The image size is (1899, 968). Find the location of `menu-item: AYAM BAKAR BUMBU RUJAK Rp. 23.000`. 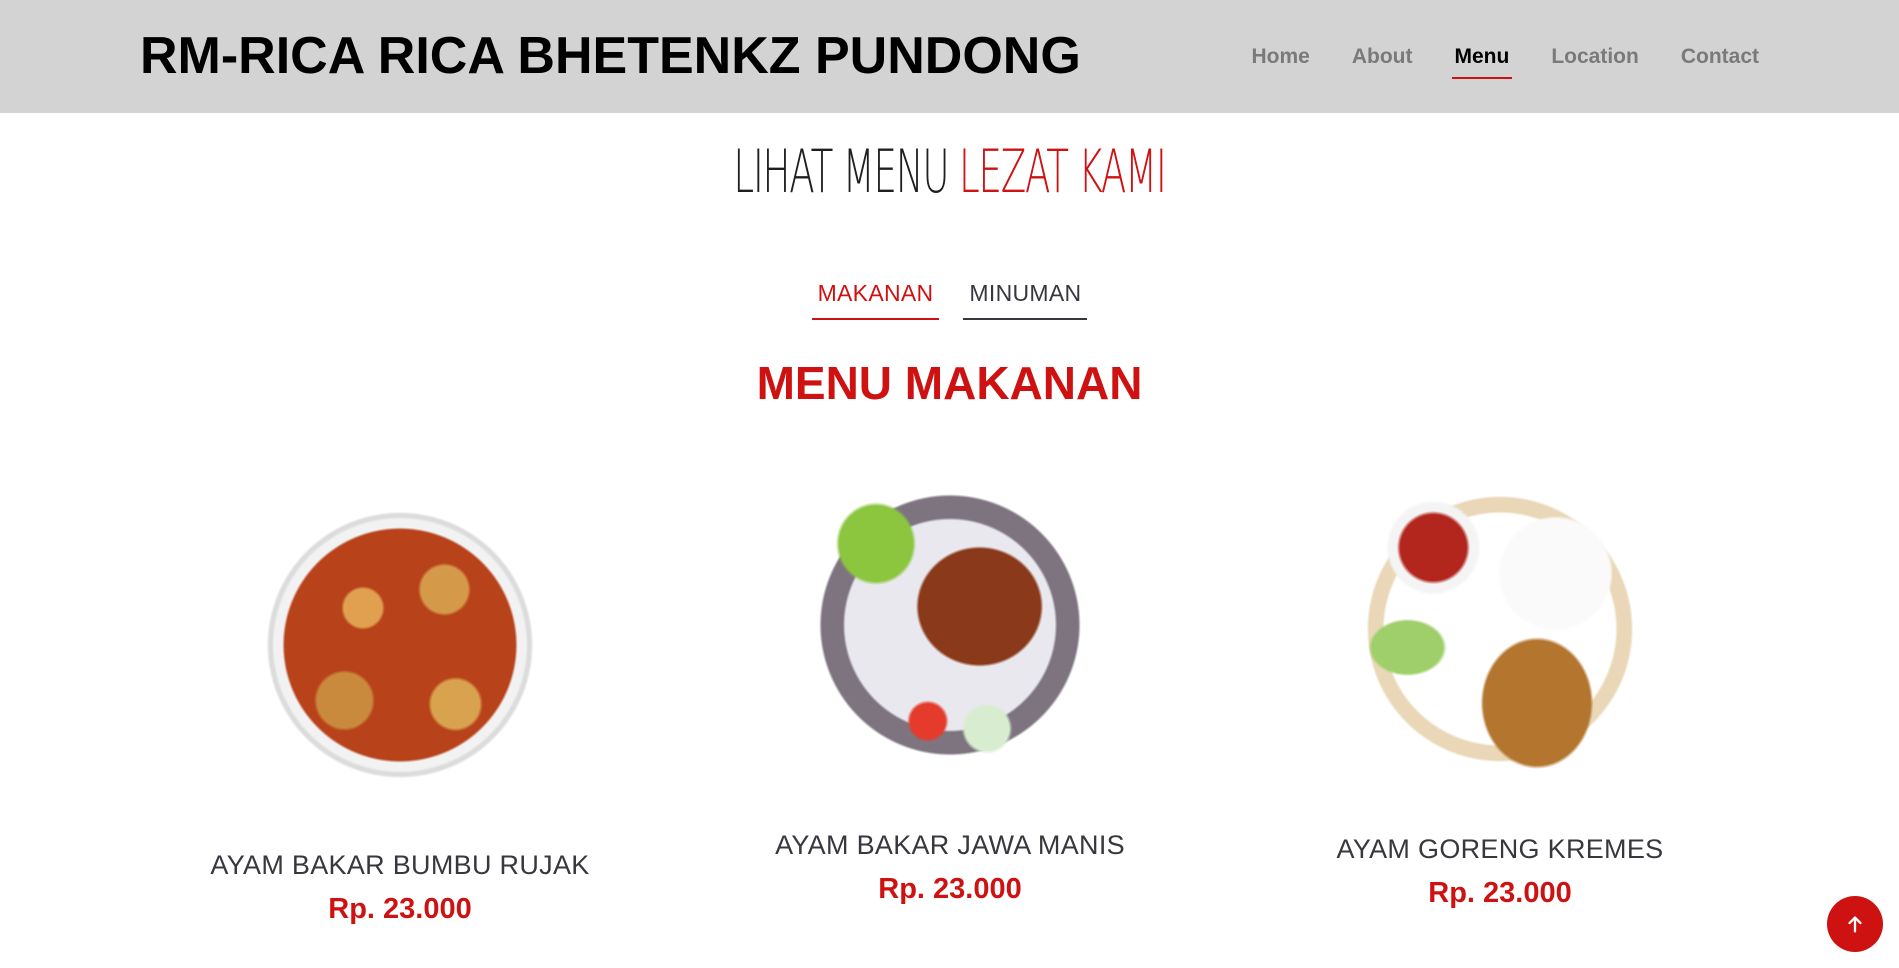

menu-item: AYAM BAKAR BUMBU RUJAK Rp. 23.000 is located at coordinates (400, 693).